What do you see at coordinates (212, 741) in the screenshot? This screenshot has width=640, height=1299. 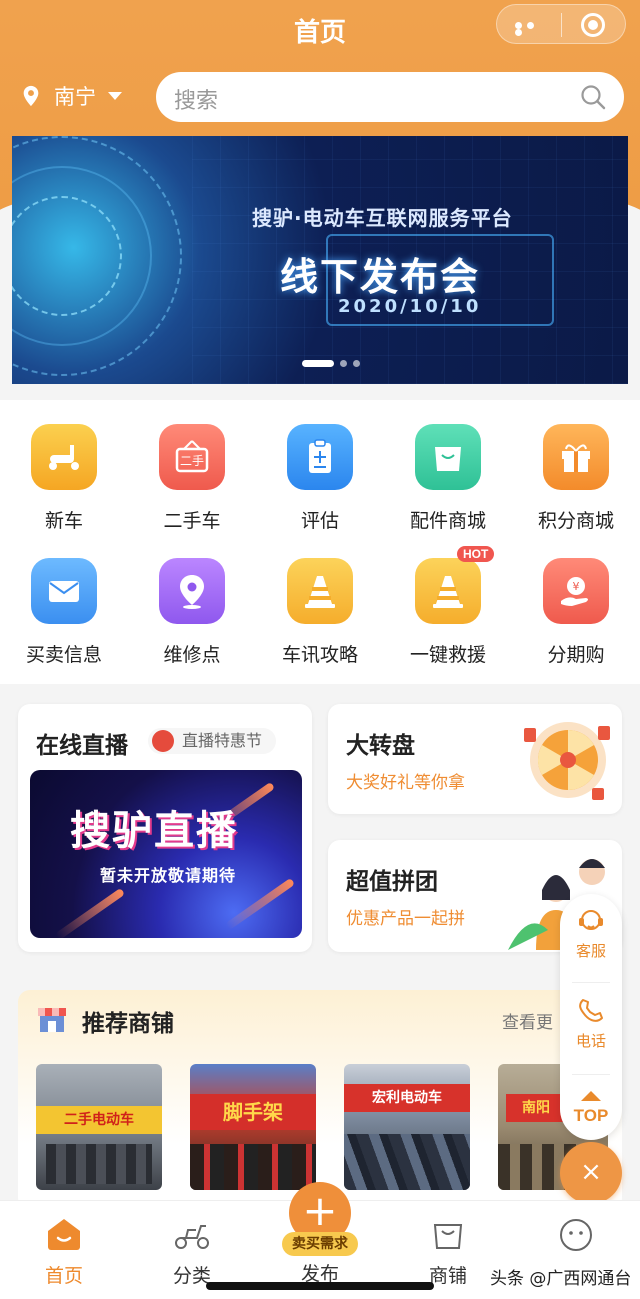 I see `live-badge: 直播特惠节` at bounding box center [212, 741].